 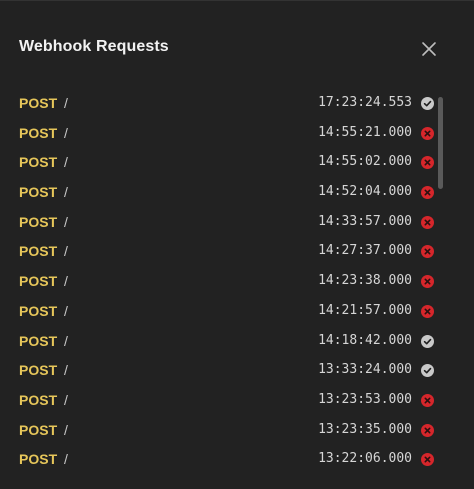 What do you see at coordinates (365, 310) in the screenshot?
I see `request-time: 14:21:57.000` at bounding box center [365, 310].